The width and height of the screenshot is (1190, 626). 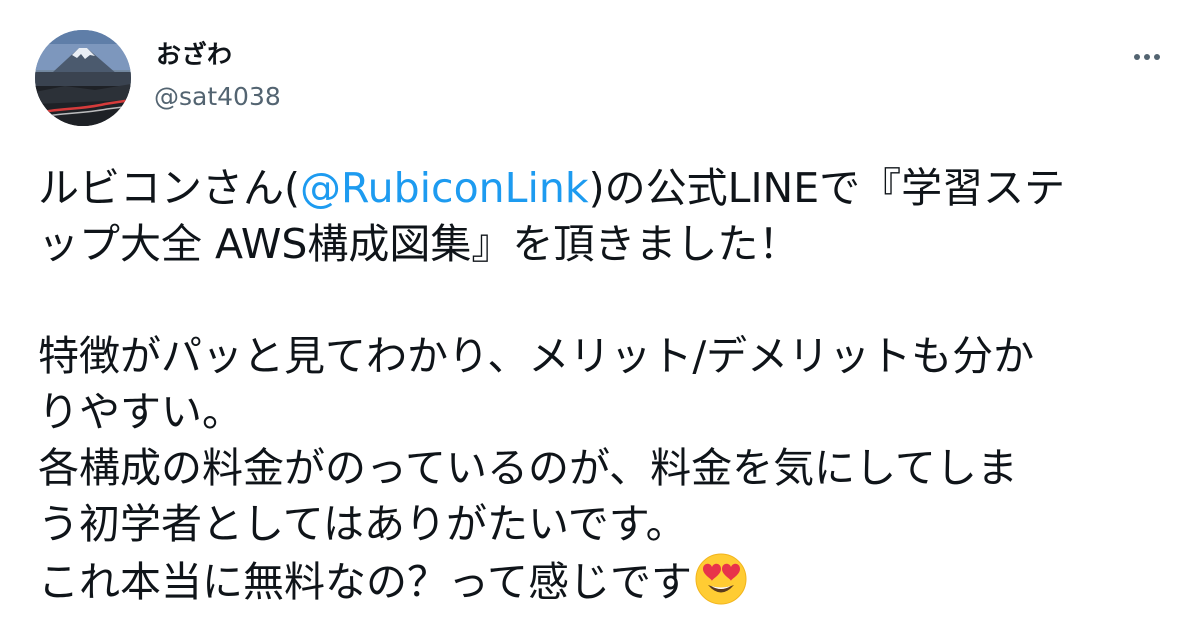 What do you see at coordinates (217, 97) in the screenshot?
I see `user-handle: @sat4038` at bounding box center [217, 97].